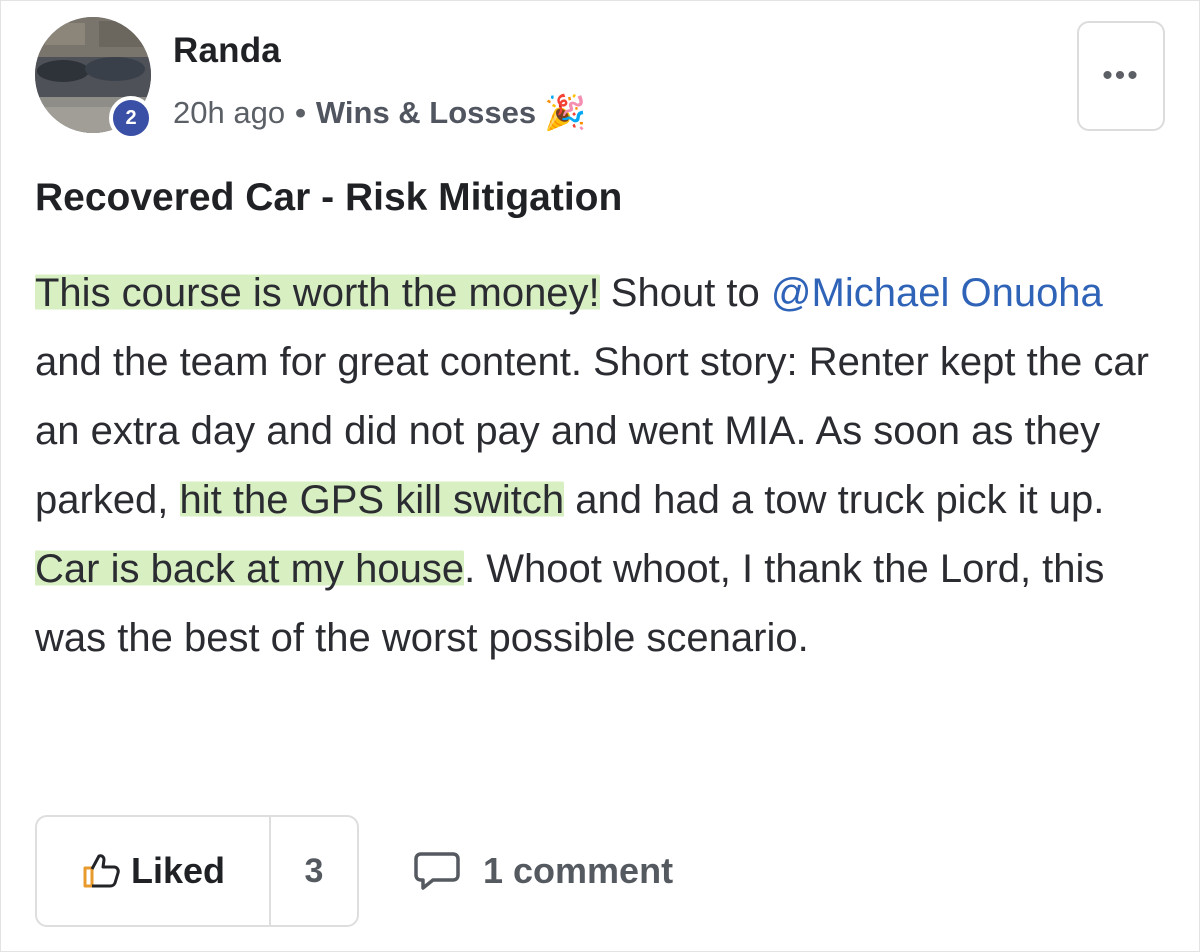  I want to click on party-popper-icon: 🎉, so click(565, 113).